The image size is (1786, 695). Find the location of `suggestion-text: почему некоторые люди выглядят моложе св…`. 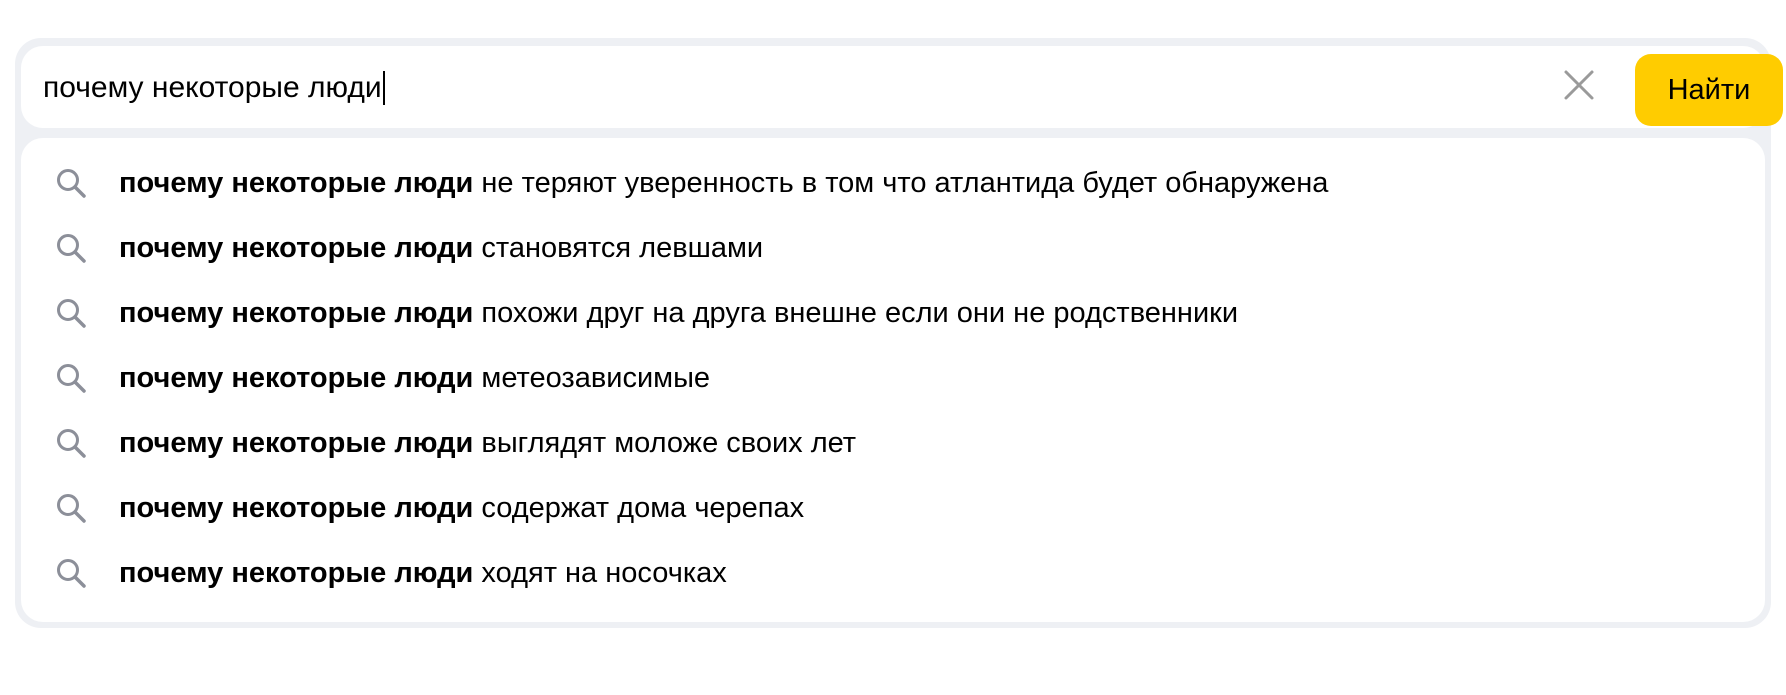

suggestion-text: почему некоторые люди выглядят моложе св… is located at coordinates (487, 443).